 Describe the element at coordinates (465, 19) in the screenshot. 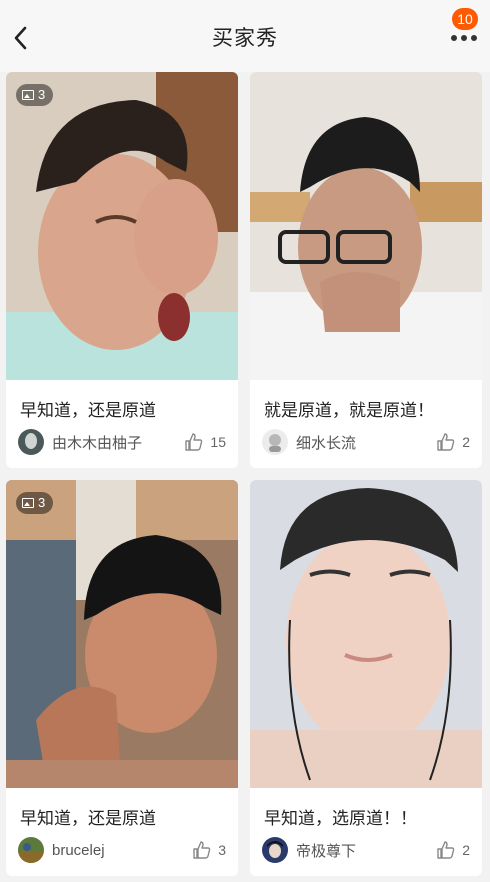

I see `notification-badge: 10` at that location.